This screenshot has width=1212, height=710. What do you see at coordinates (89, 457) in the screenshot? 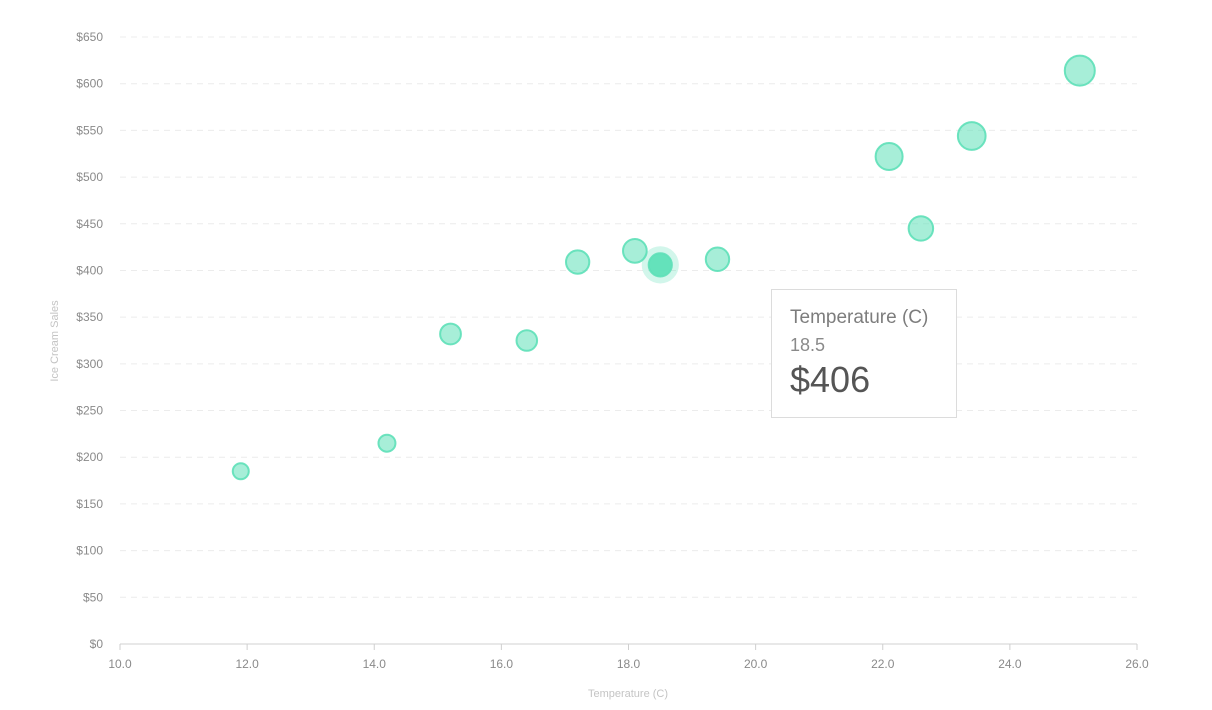
I see `y-tick-label: $200` at bounding box center [89, 457].